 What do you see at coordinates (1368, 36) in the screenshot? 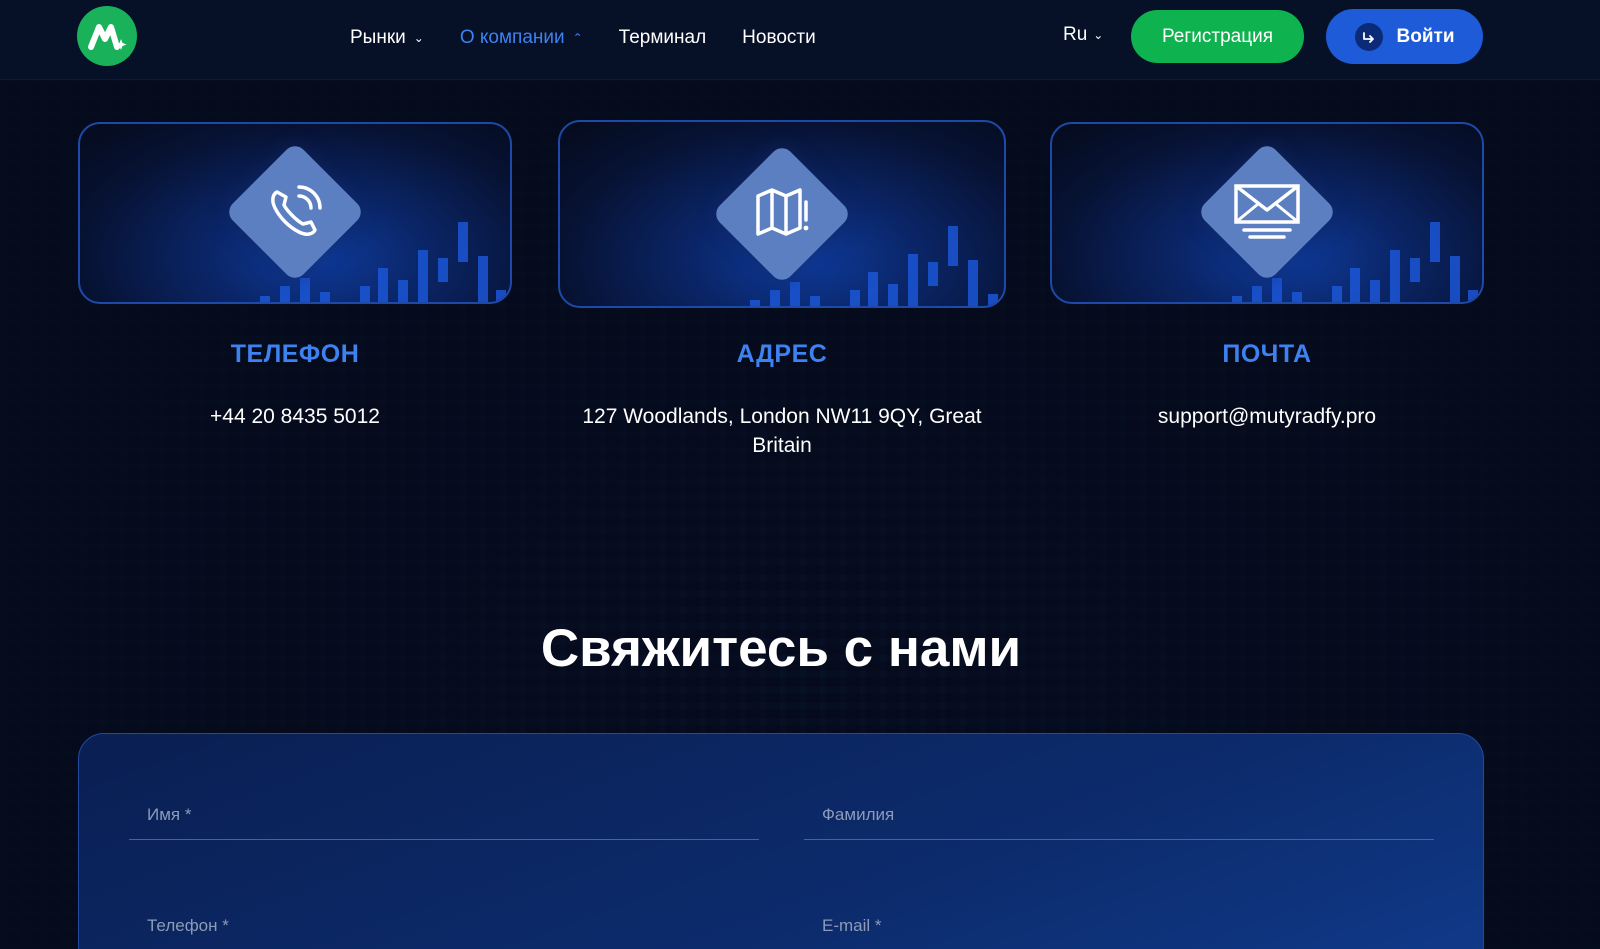
I see `login-arrow-icon` at bounding box center [1368, 36].